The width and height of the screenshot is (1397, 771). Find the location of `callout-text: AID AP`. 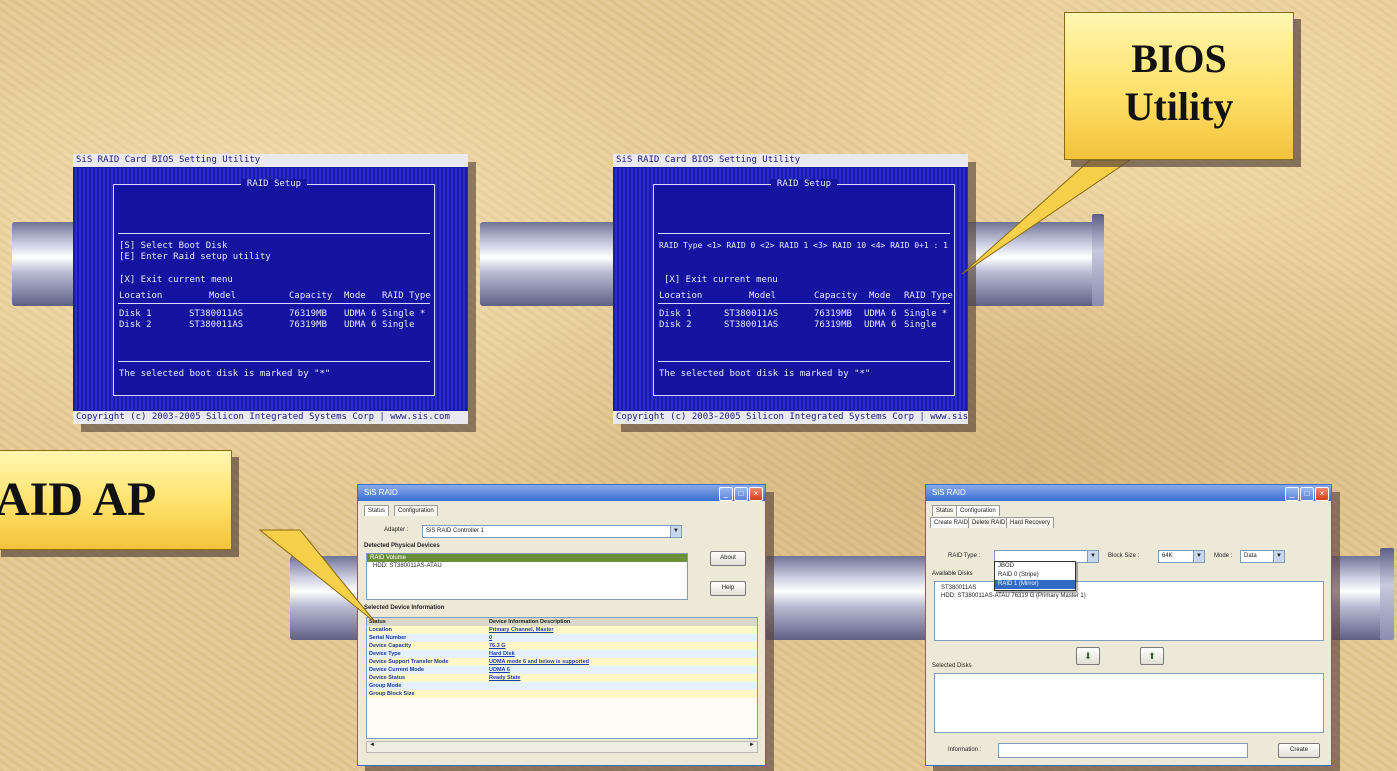

callout-text: AID AP is located at coordinates (78, 499).